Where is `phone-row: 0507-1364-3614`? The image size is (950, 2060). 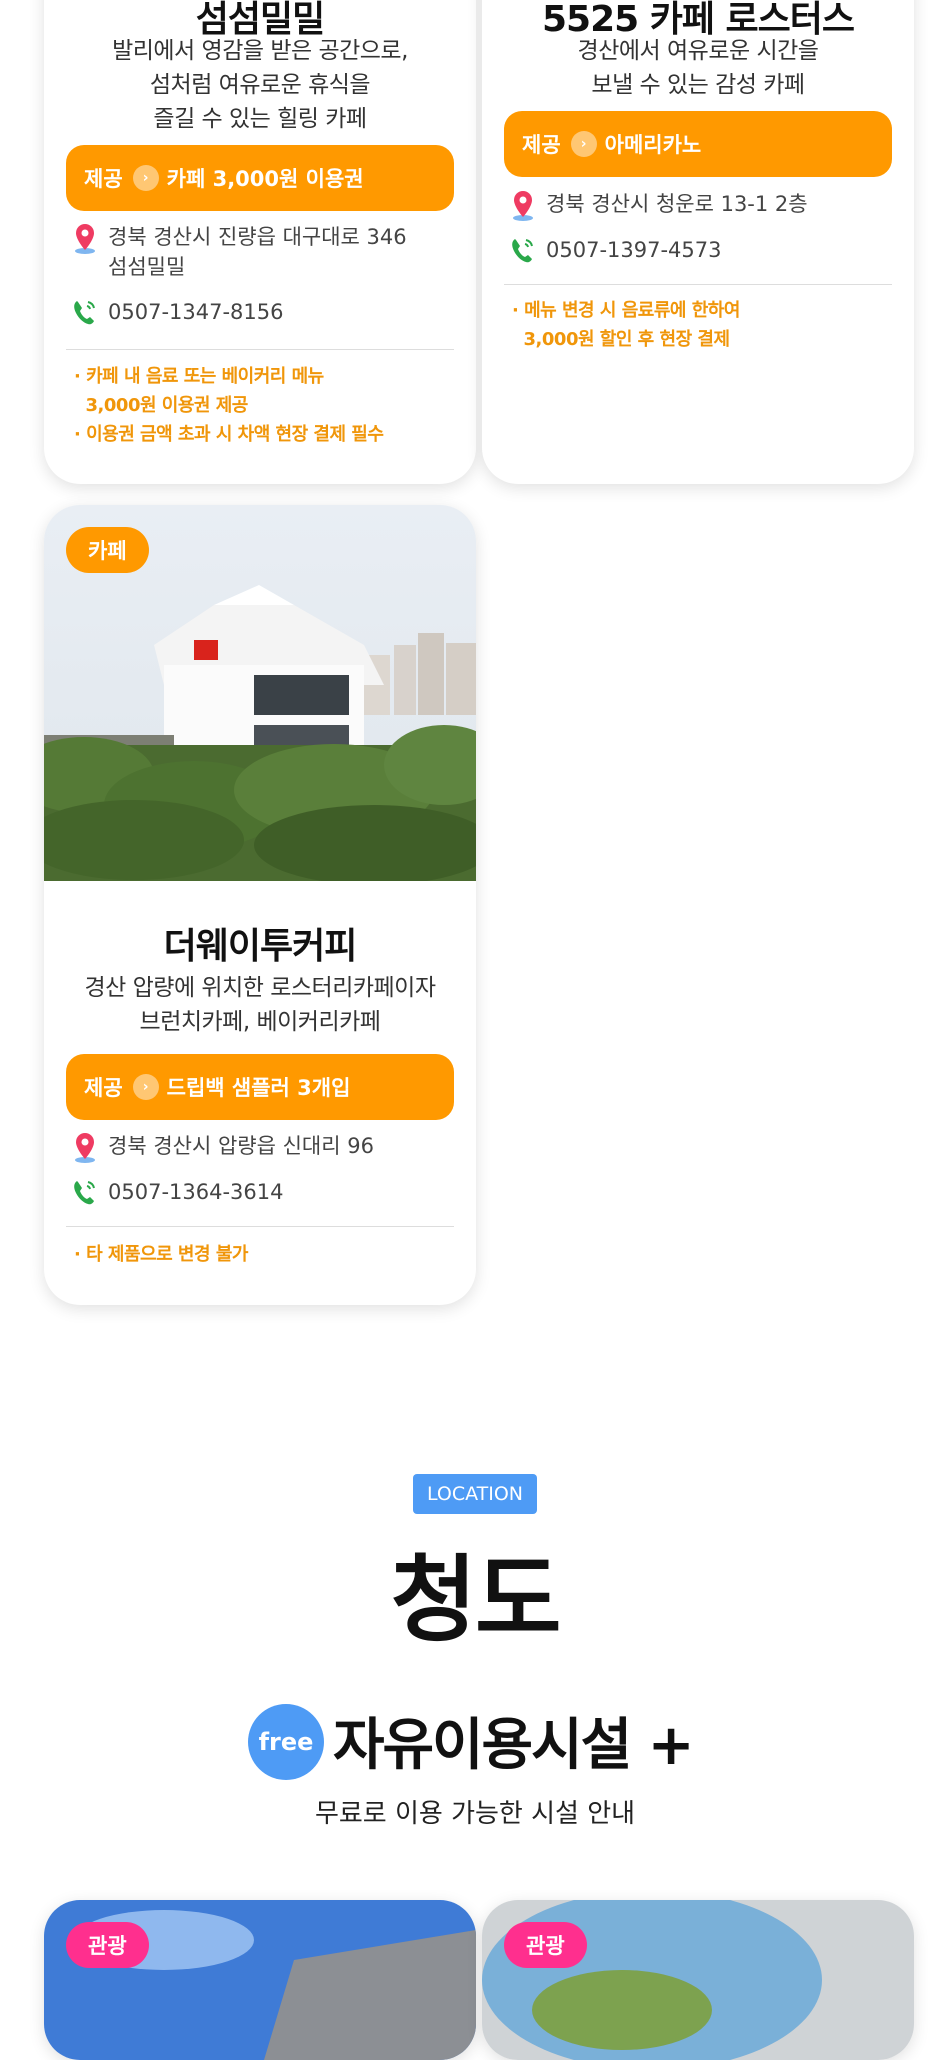 phone-row: 0507-1364-3614 is located at coordinates (263, 1192).